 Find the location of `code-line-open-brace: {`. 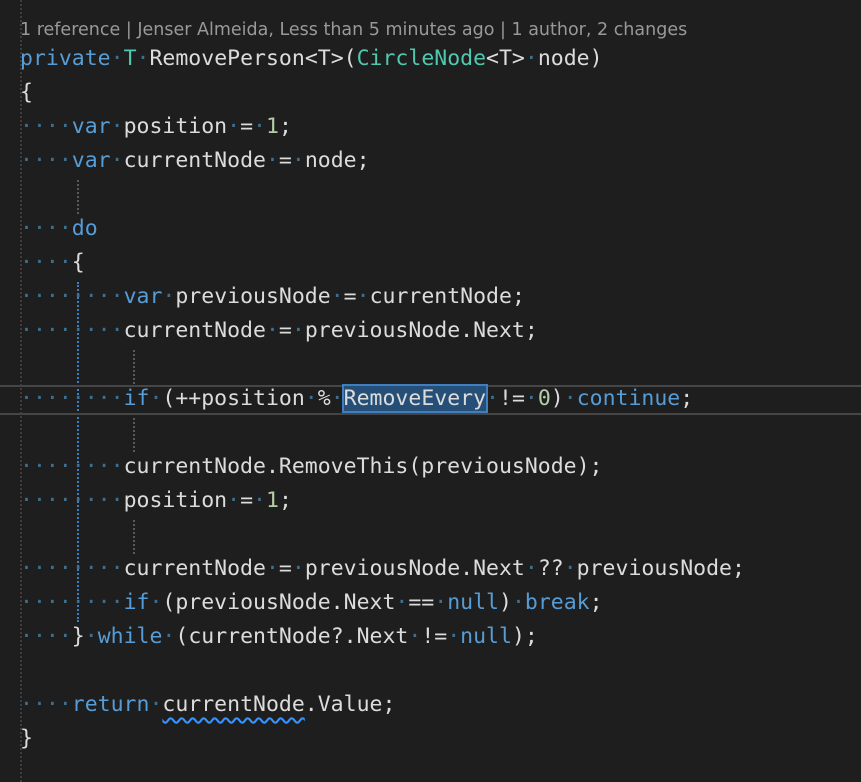

code-line-open-brace: { is located at coordinates (26, 93).